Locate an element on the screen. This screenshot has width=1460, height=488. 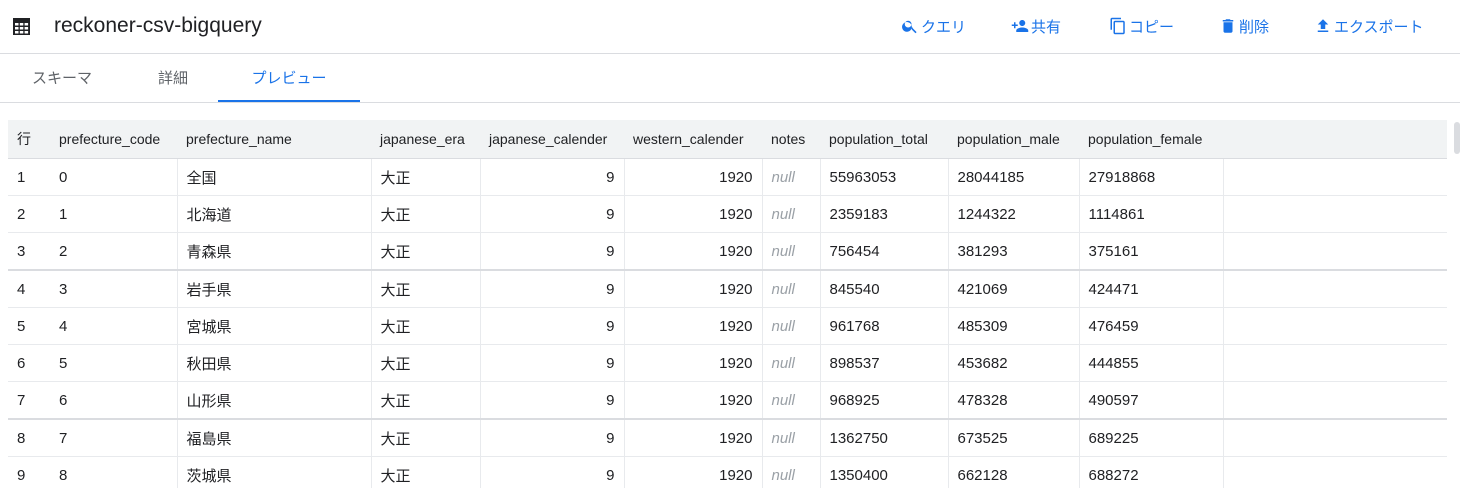
copy-button: コピー is located at coordinates (1141, 26).